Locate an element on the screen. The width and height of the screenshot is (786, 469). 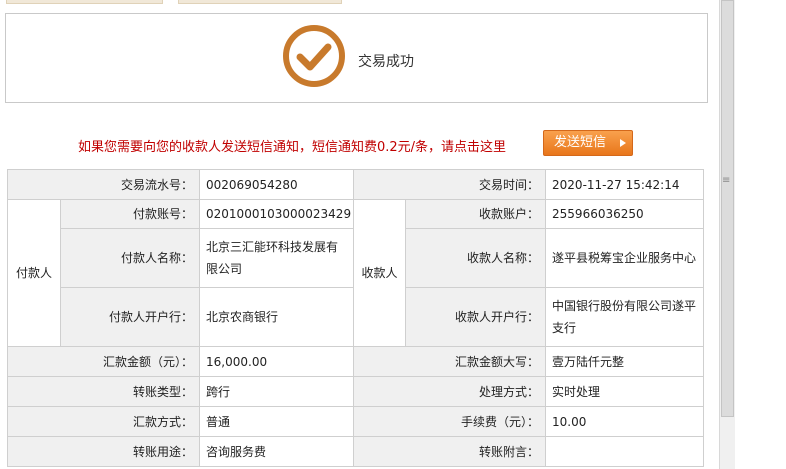
payee-bank-value: 中国银行股份有限公司遂平支行 is located at coordinates (625, 317).